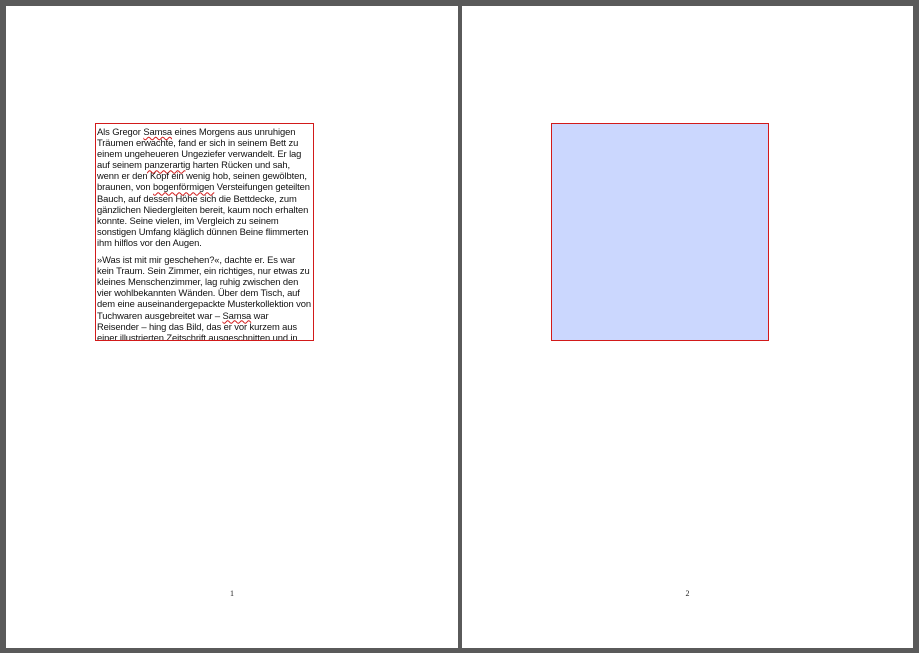  Describe the element at coordinates (660, 232) in the screenshot. I see `shape-frame` at that location.